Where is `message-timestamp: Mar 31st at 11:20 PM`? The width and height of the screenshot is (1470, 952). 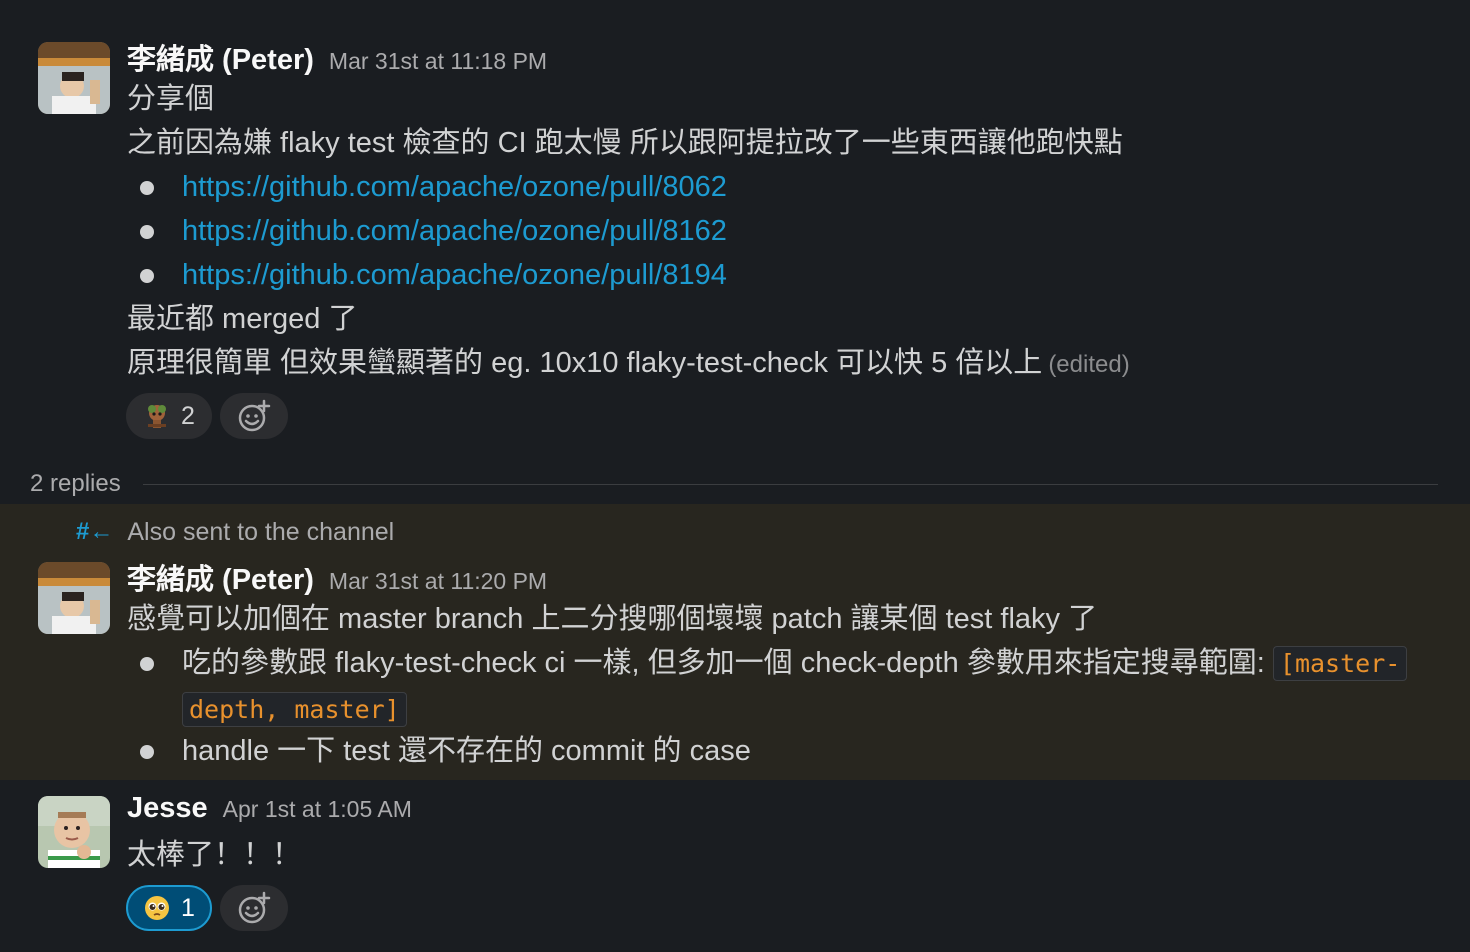 message-timestamp: Mar 31st at 11:20 PM is located at coordinates (438, 581).